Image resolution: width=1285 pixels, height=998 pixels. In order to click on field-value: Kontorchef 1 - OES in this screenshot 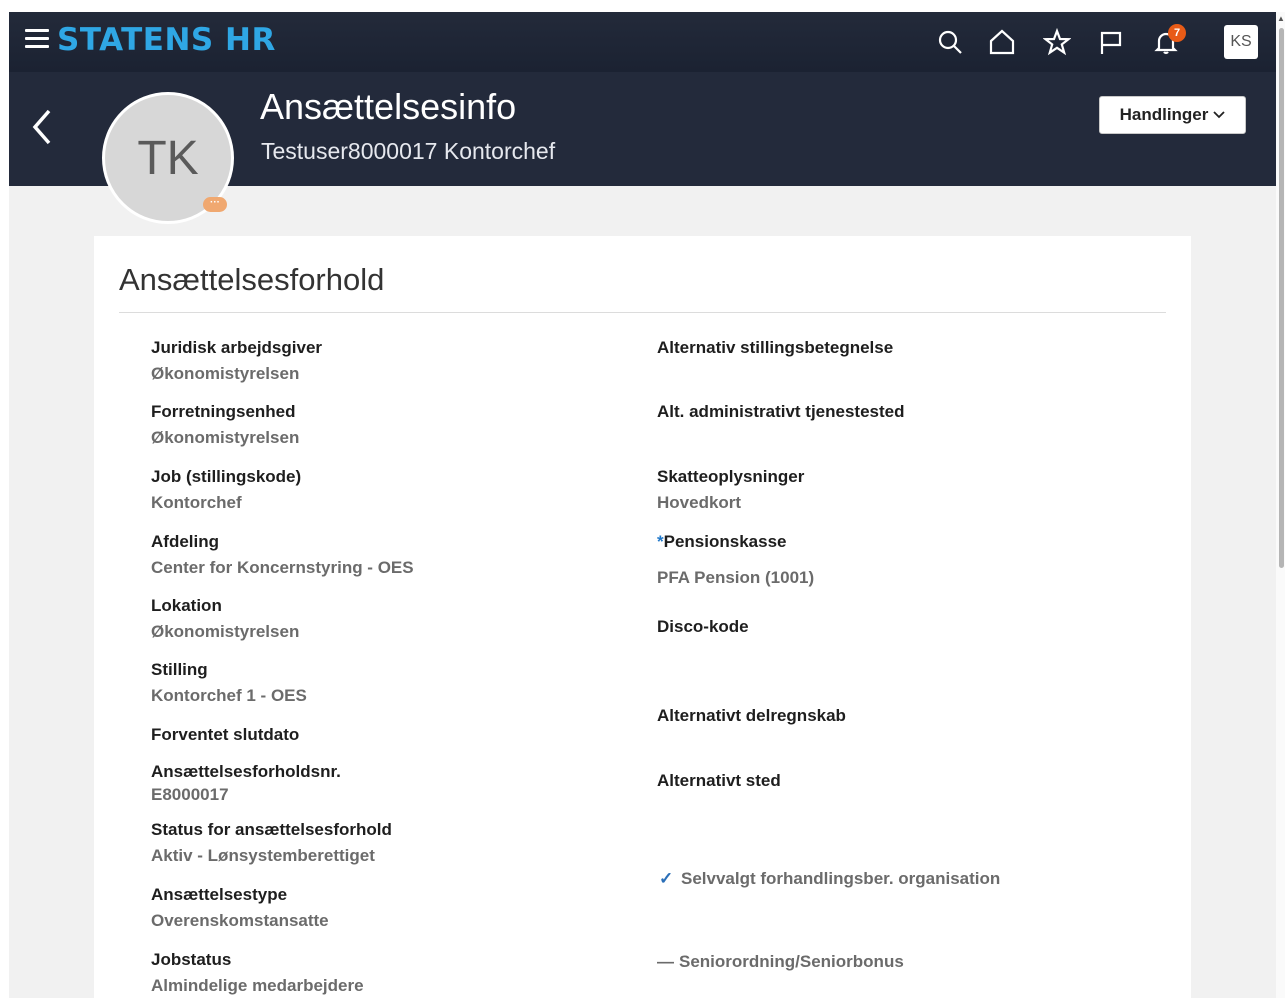, I will do `click(229, 695)`.